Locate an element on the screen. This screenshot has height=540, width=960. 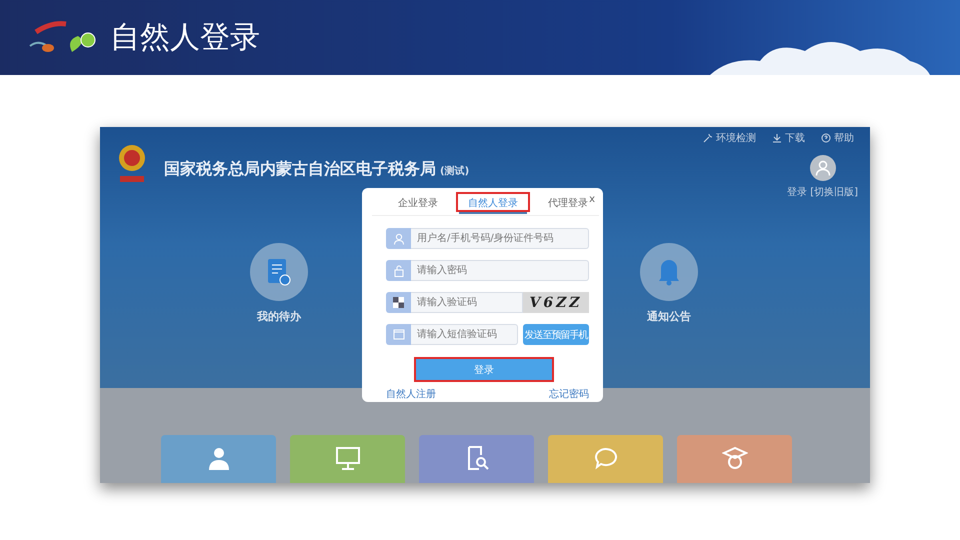
login-link: 登录 is located at coordinates (797, 192).